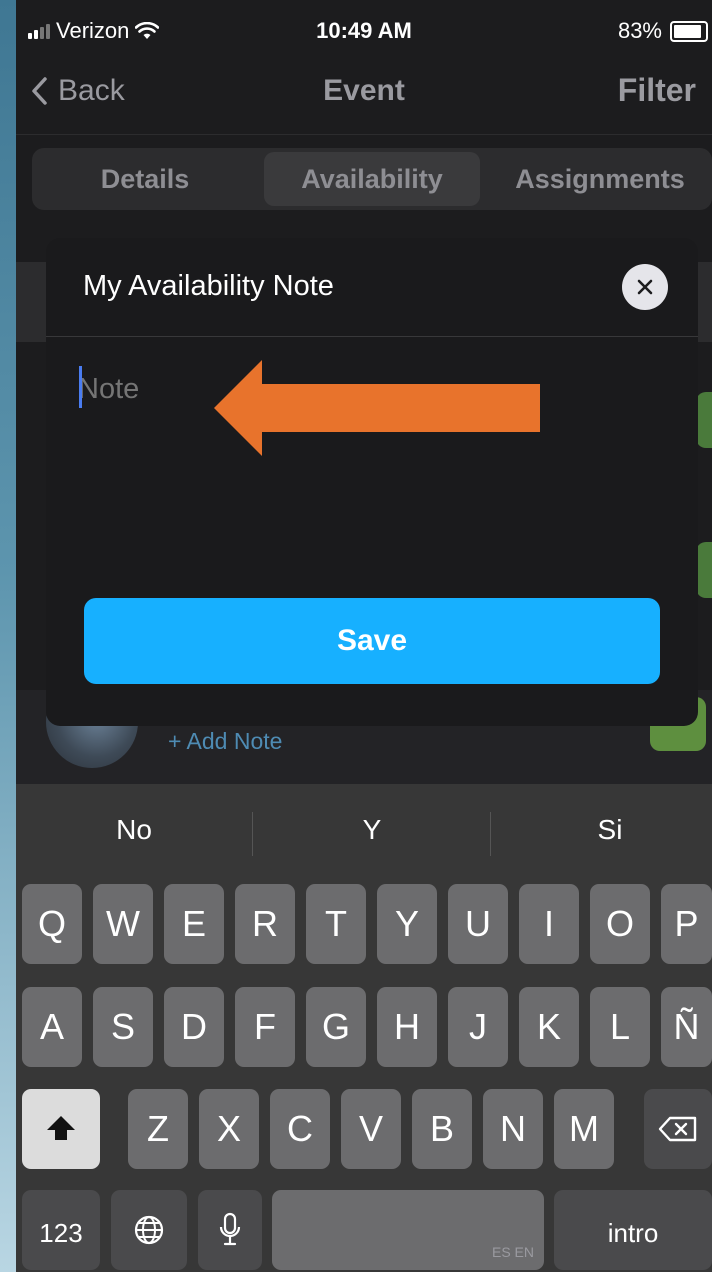 This screenshot has width=712, height=1272. I want to click on numbers-key: 123, so click(61, 1230).